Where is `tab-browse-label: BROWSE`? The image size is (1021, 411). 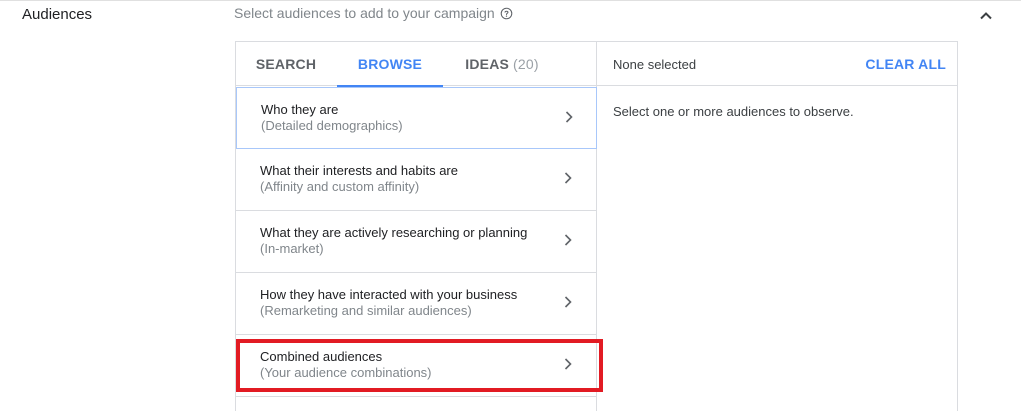 tab-browse-label: BROWSE is located at coordinates (390, 64).